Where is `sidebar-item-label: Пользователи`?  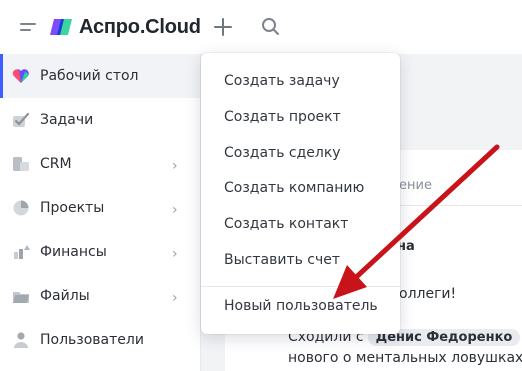
sidebar-item-label: Пользователи is located at coordinates (92, 340).